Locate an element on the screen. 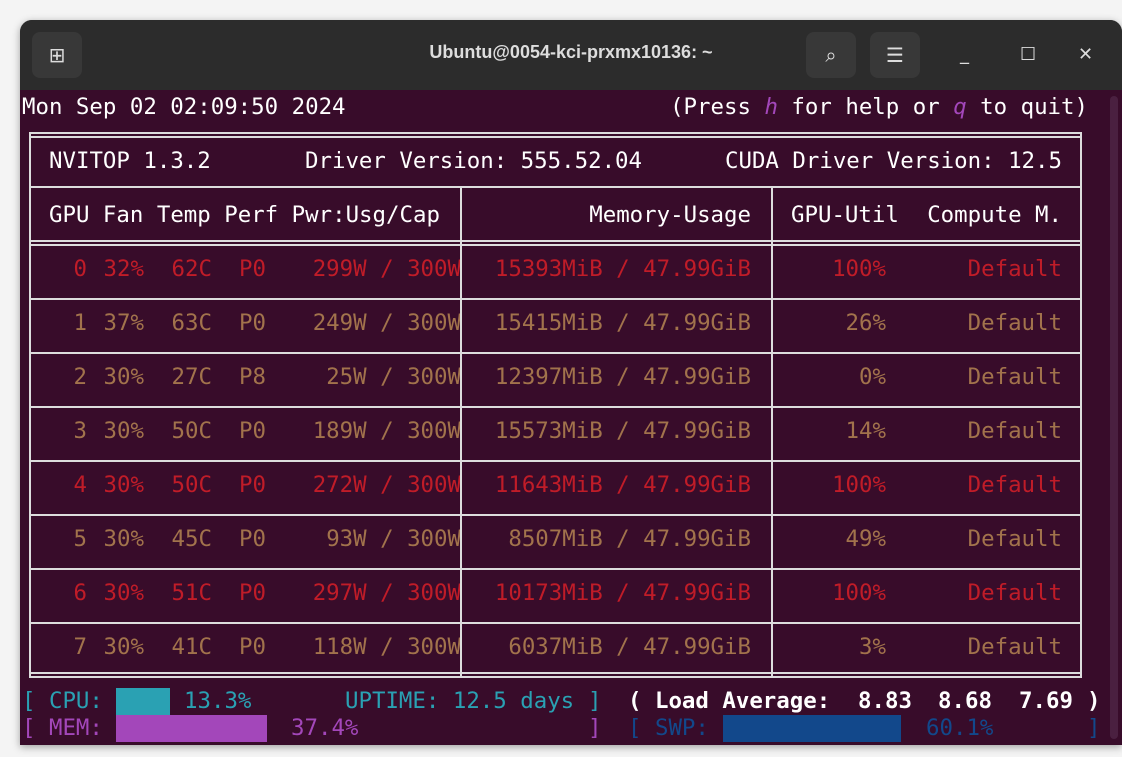 Image resolution: width=1122 pixels, height=757 pixels. column-header-compute: Compute M. is located at coordinates (994, 215).